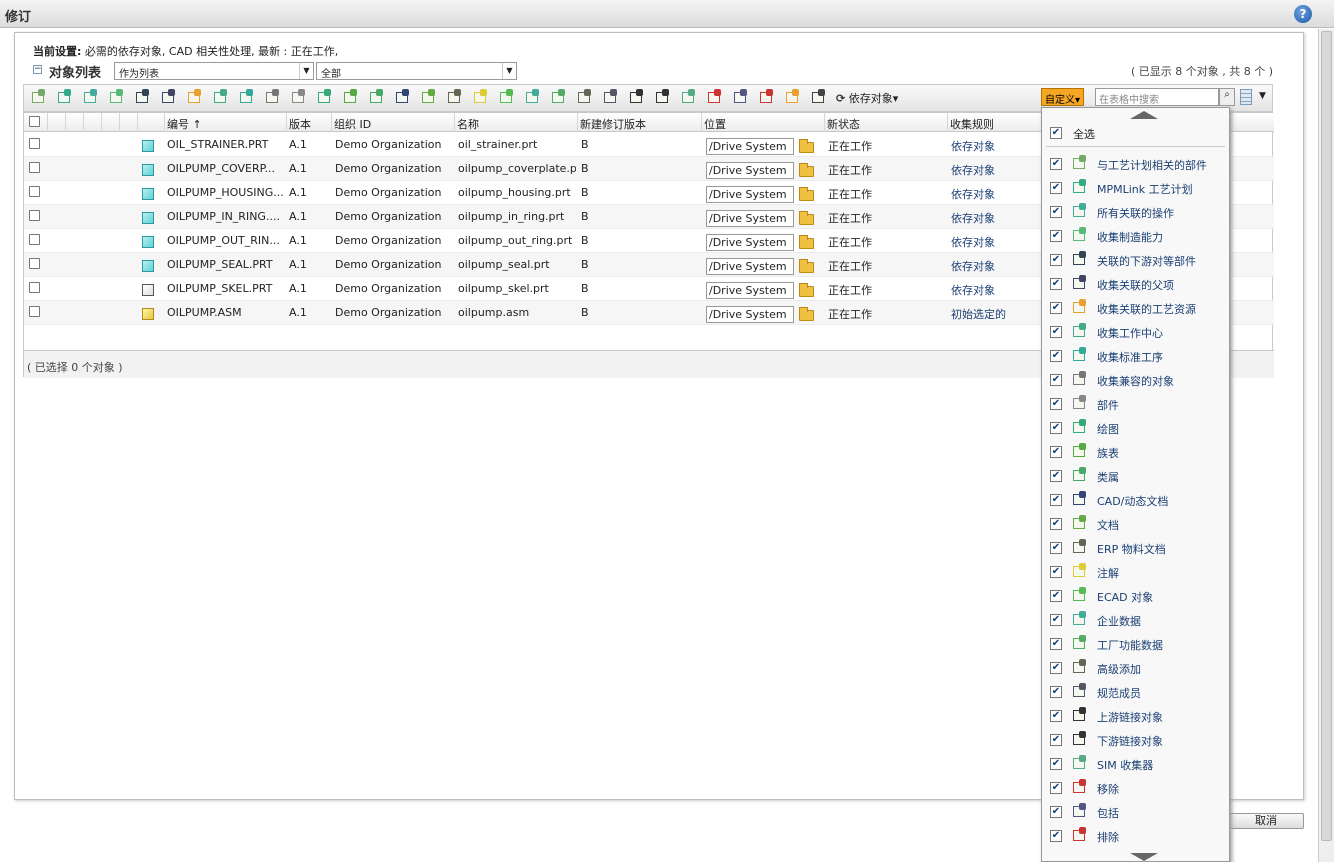  What do you see at coordinates (91, 98) in the screenshot?
I see `operations-icon` at bounding box center [91, 98].